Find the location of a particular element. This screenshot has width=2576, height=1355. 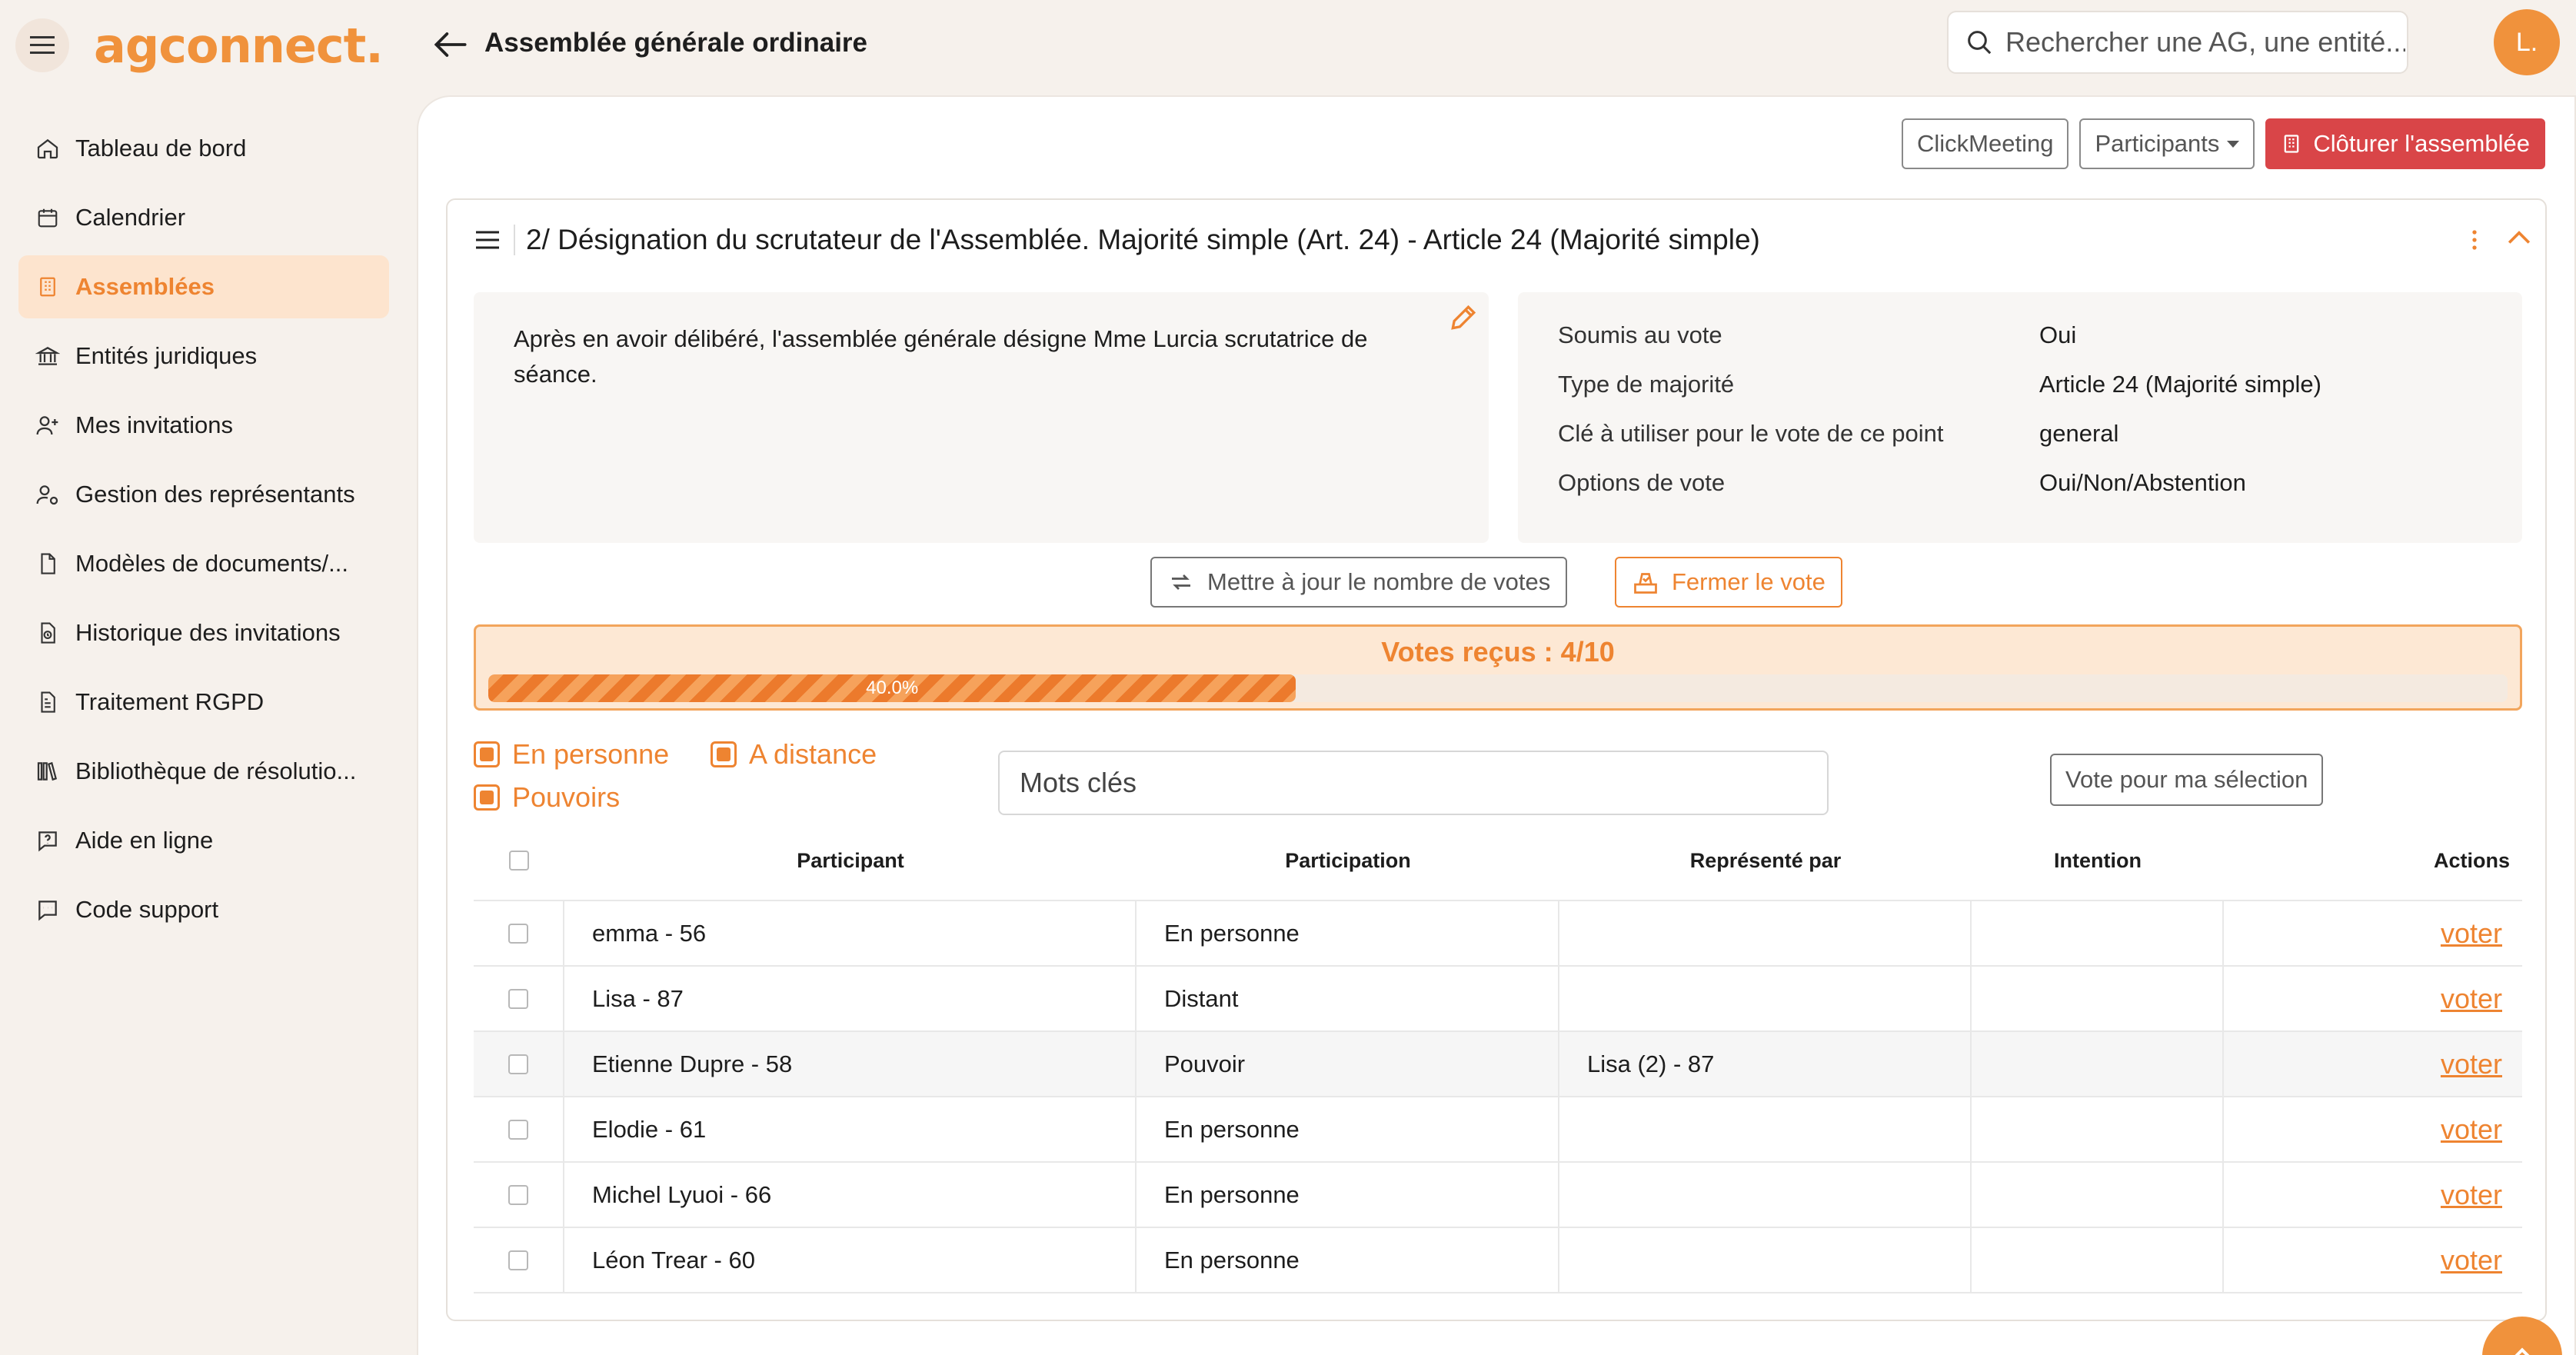

sidebar-item-help: Aide en ligne is located at coordinates (204, 840).